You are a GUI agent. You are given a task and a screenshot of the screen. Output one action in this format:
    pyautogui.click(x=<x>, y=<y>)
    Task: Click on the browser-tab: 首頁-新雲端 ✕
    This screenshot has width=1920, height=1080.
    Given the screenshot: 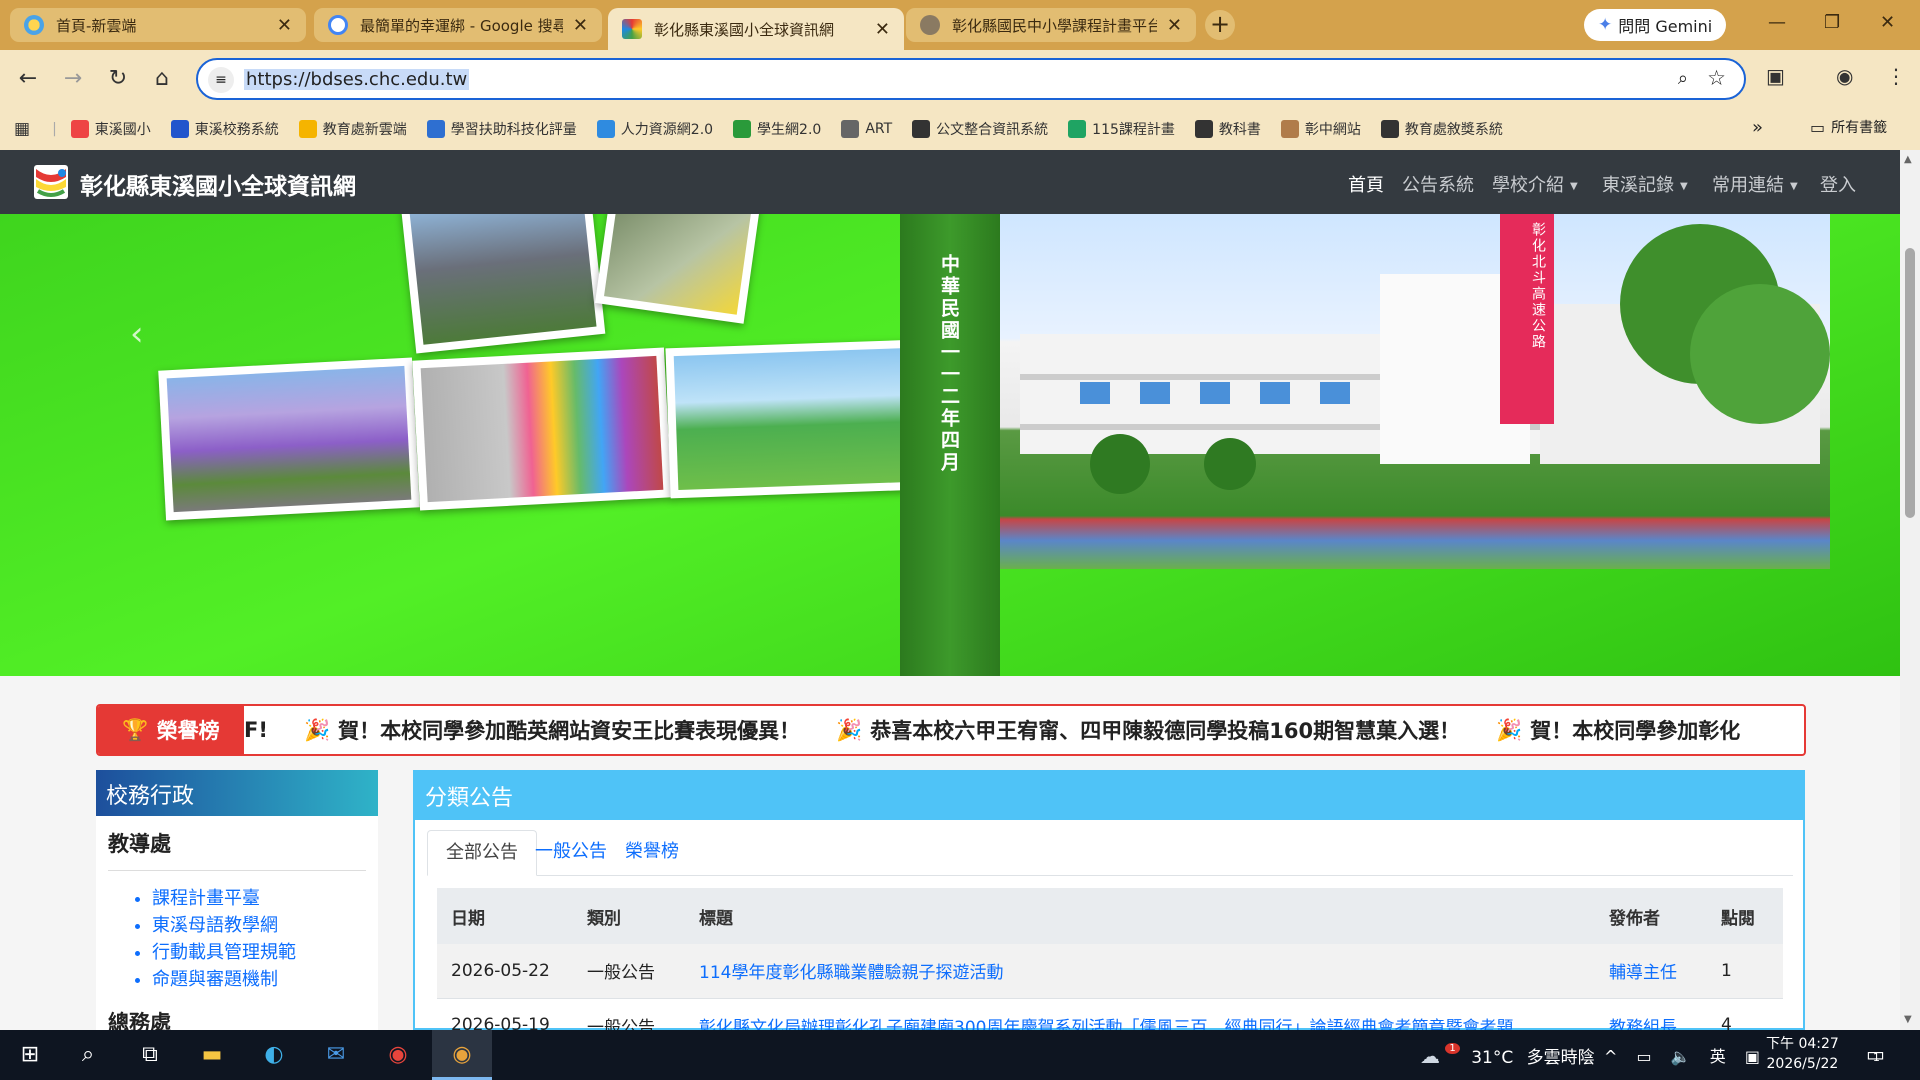 What is the action you would take?
    pyautogui.click(x=158, y=25)
    